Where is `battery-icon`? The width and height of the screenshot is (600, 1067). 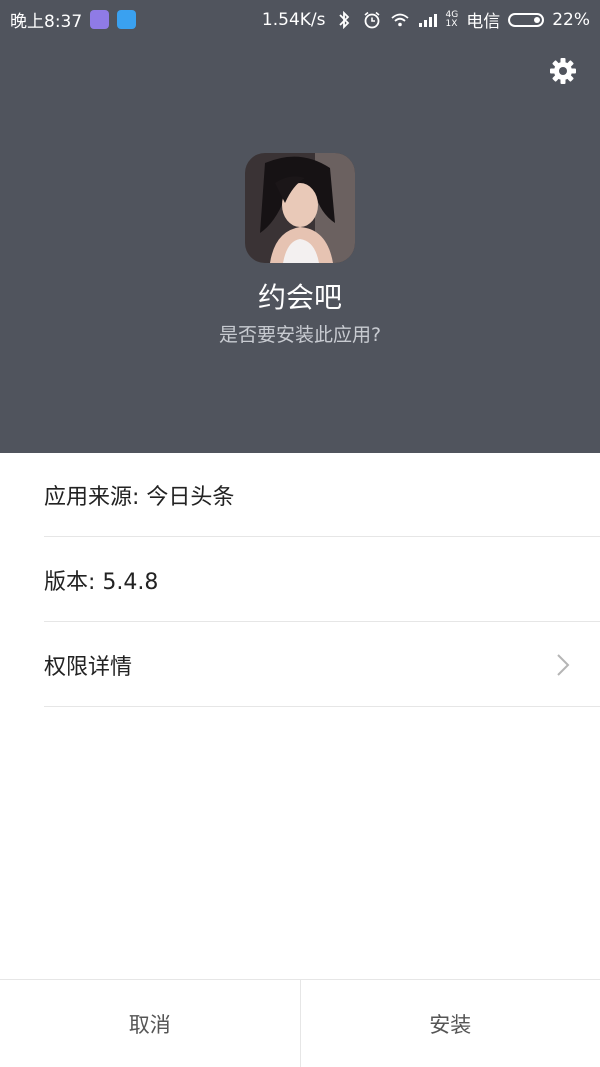
battery-icon is located at coordinates (526, 19).